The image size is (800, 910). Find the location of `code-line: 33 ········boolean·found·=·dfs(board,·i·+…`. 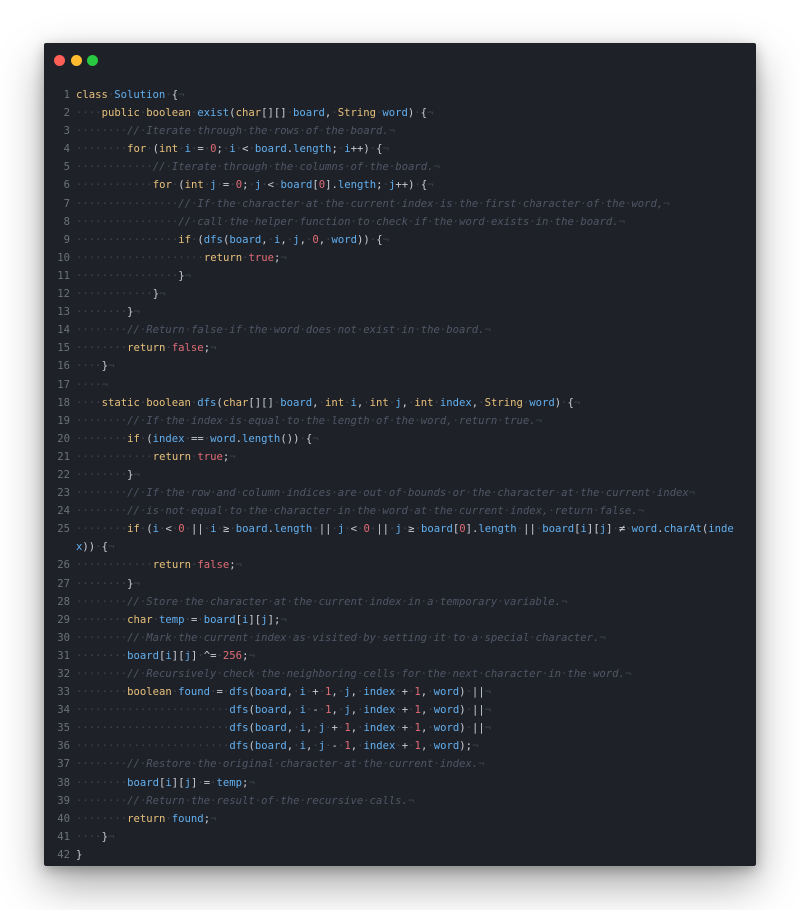

code-line: 33 ········boolean·found·=·dfs(board,·i·+… is located at coordinates (400, 692).